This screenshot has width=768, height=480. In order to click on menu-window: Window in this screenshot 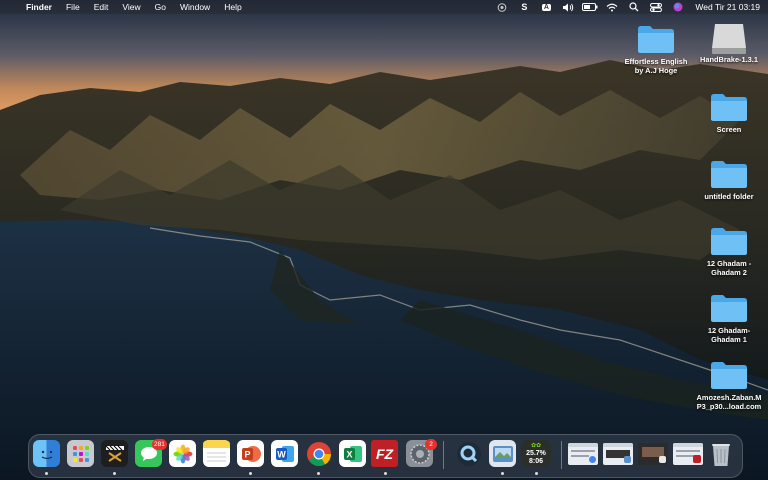, I will do `click(195, 7)`.